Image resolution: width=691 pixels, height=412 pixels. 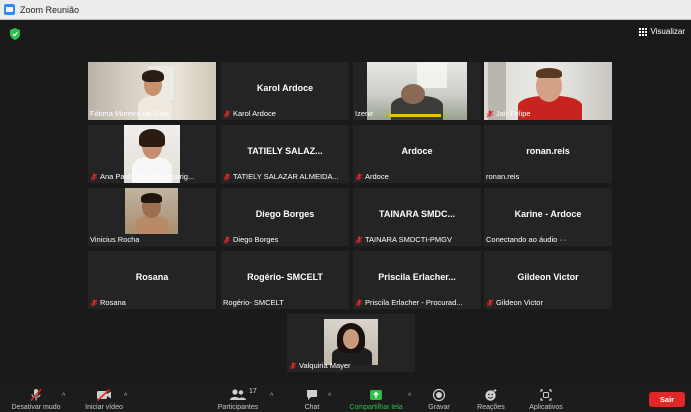 I want to click on participant-tile-valquiria: Valquiria Mayer, so click(x=351, y=343).